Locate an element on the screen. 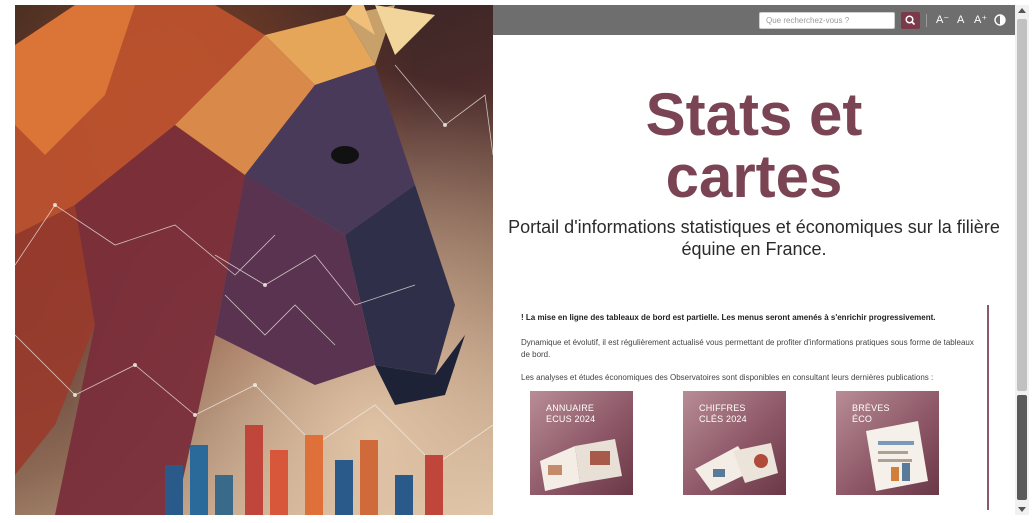 The height and width of the screenshot is (523, 1033). title-line-2: cartes is located at coordinates (754, 176).